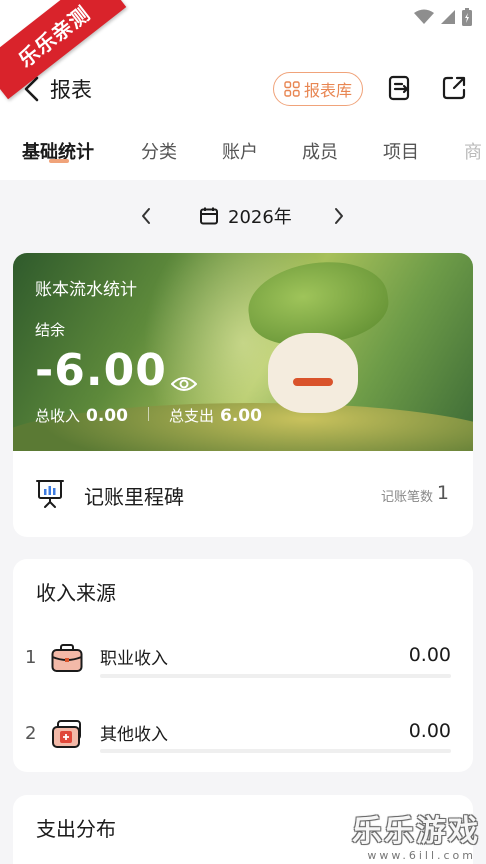 The height and width of the screenshot is (864, 486). Describe the element at coordinates (400, 88) in the screenshot. I see `export-report-icon` at that location.